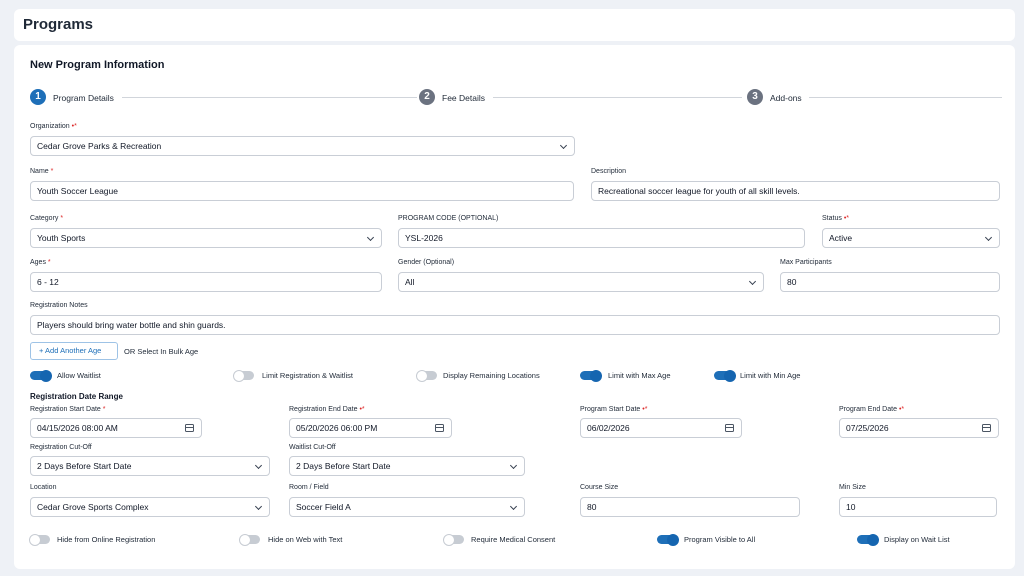  Describe the element at coordinates (302, 146) in the screenshot. I see `organization-select: Cedar Grove Parks & Recreation` at that location.